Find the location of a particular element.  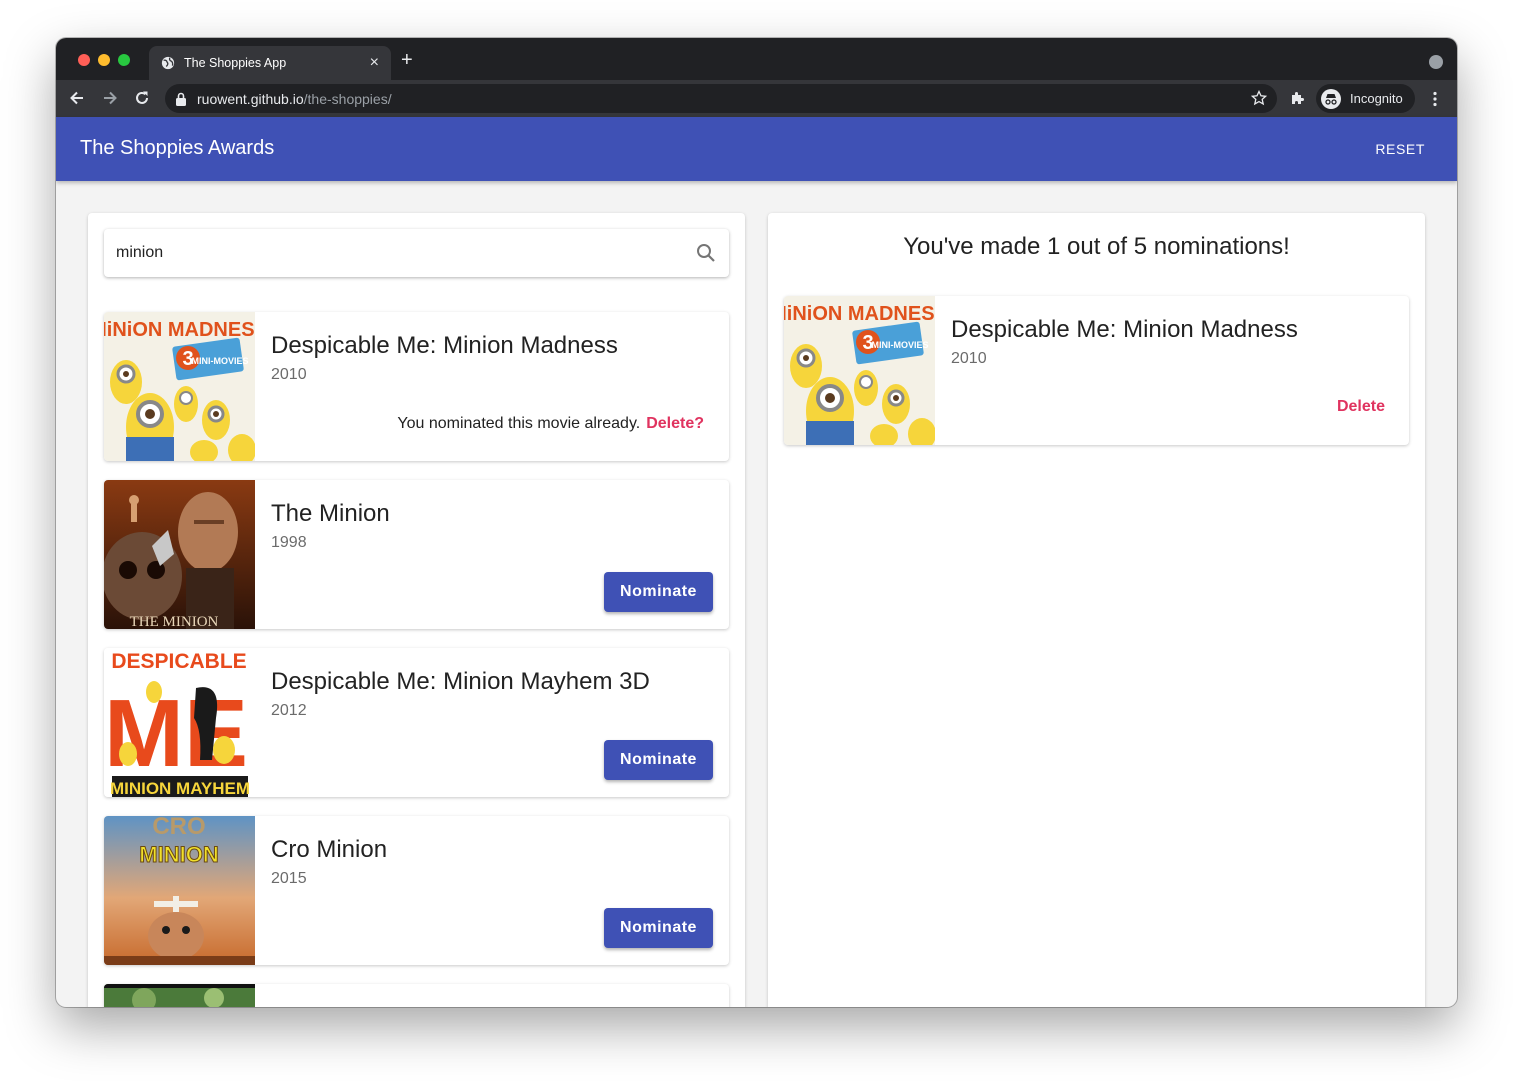

movie-title: Despicable Me: Minion Mayhem 3D is located at coordinates (460, 681).